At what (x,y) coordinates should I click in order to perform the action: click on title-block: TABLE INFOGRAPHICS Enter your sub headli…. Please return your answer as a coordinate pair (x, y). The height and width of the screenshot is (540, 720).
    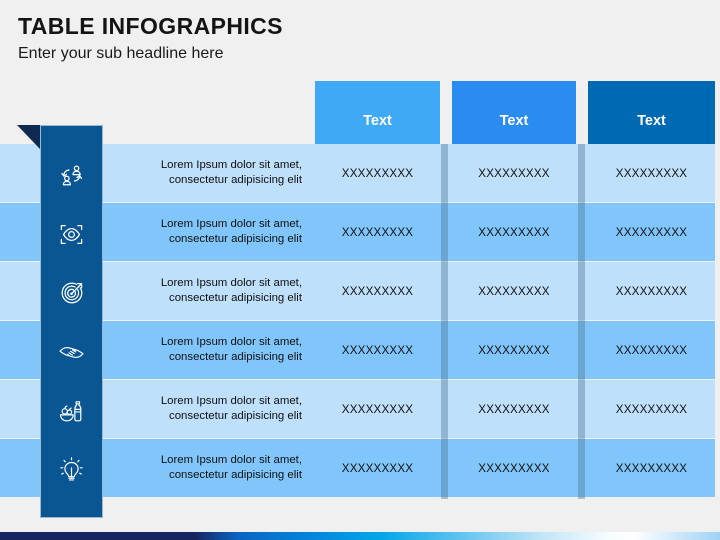
    Looking at the image, I should click on (228, 38).